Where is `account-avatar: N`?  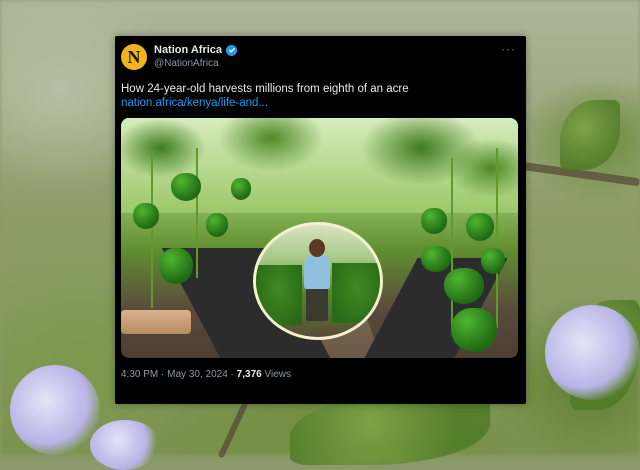 account-avatar: N is located at coordinates (134, 57).